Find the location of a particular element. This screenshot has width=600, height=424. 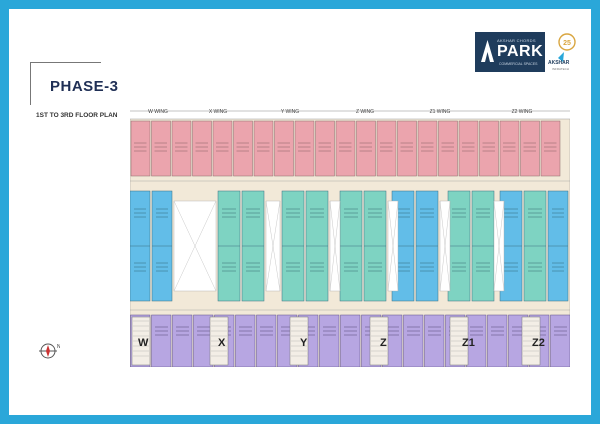

floor-plan-subtitle: 1ST TO 3RD FLOOR PLAN is located at coordinates (77, 115).